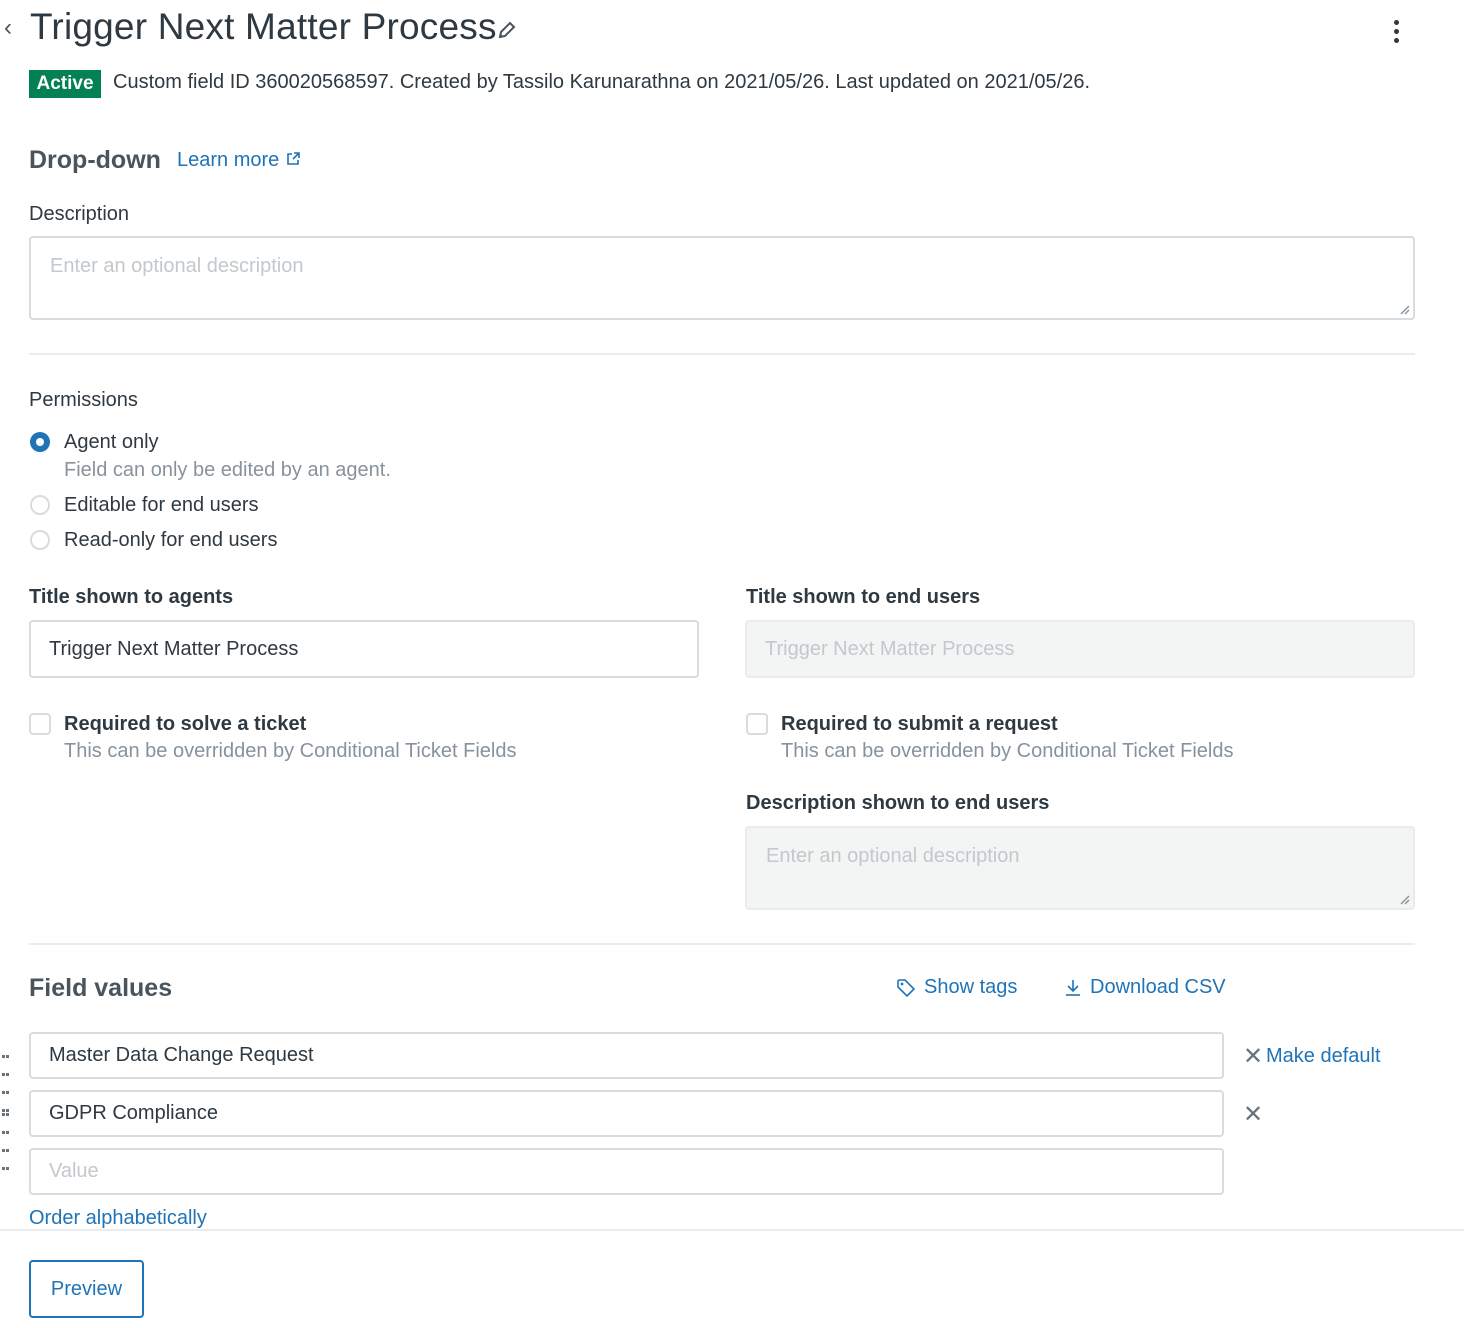 The image size is (1464, 1328). I want to click on order-alphabetically-link: Order alphabetically, so click(118, 1218).